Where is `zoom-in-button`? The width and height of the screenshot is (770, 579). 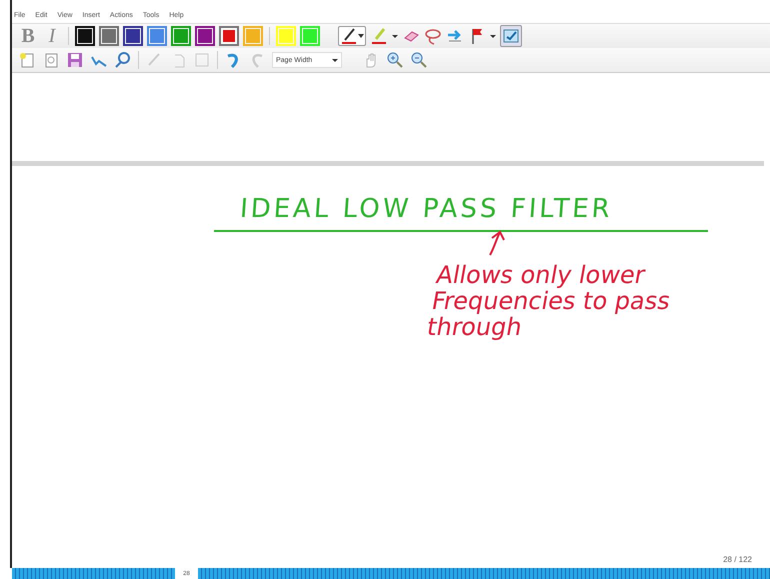
zoom-in-button is located at coordinates (395, 60).